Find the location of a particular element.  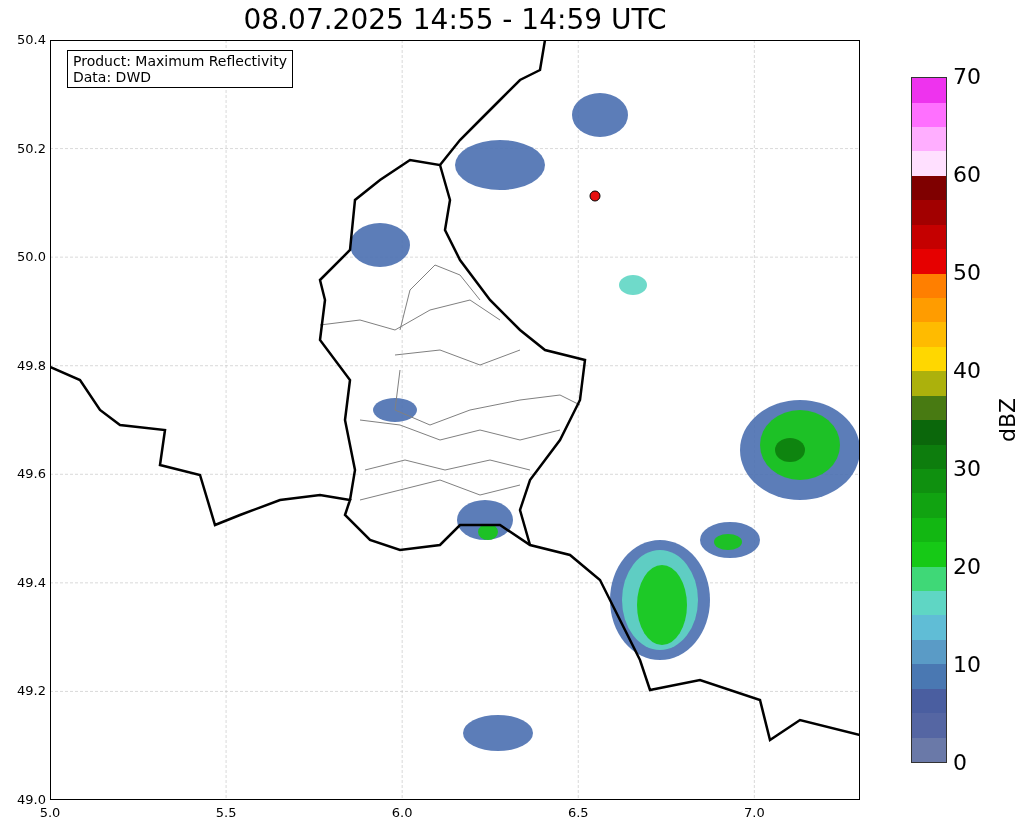

colorbar-tick-label: 40 is located at coordinates (967, 371).